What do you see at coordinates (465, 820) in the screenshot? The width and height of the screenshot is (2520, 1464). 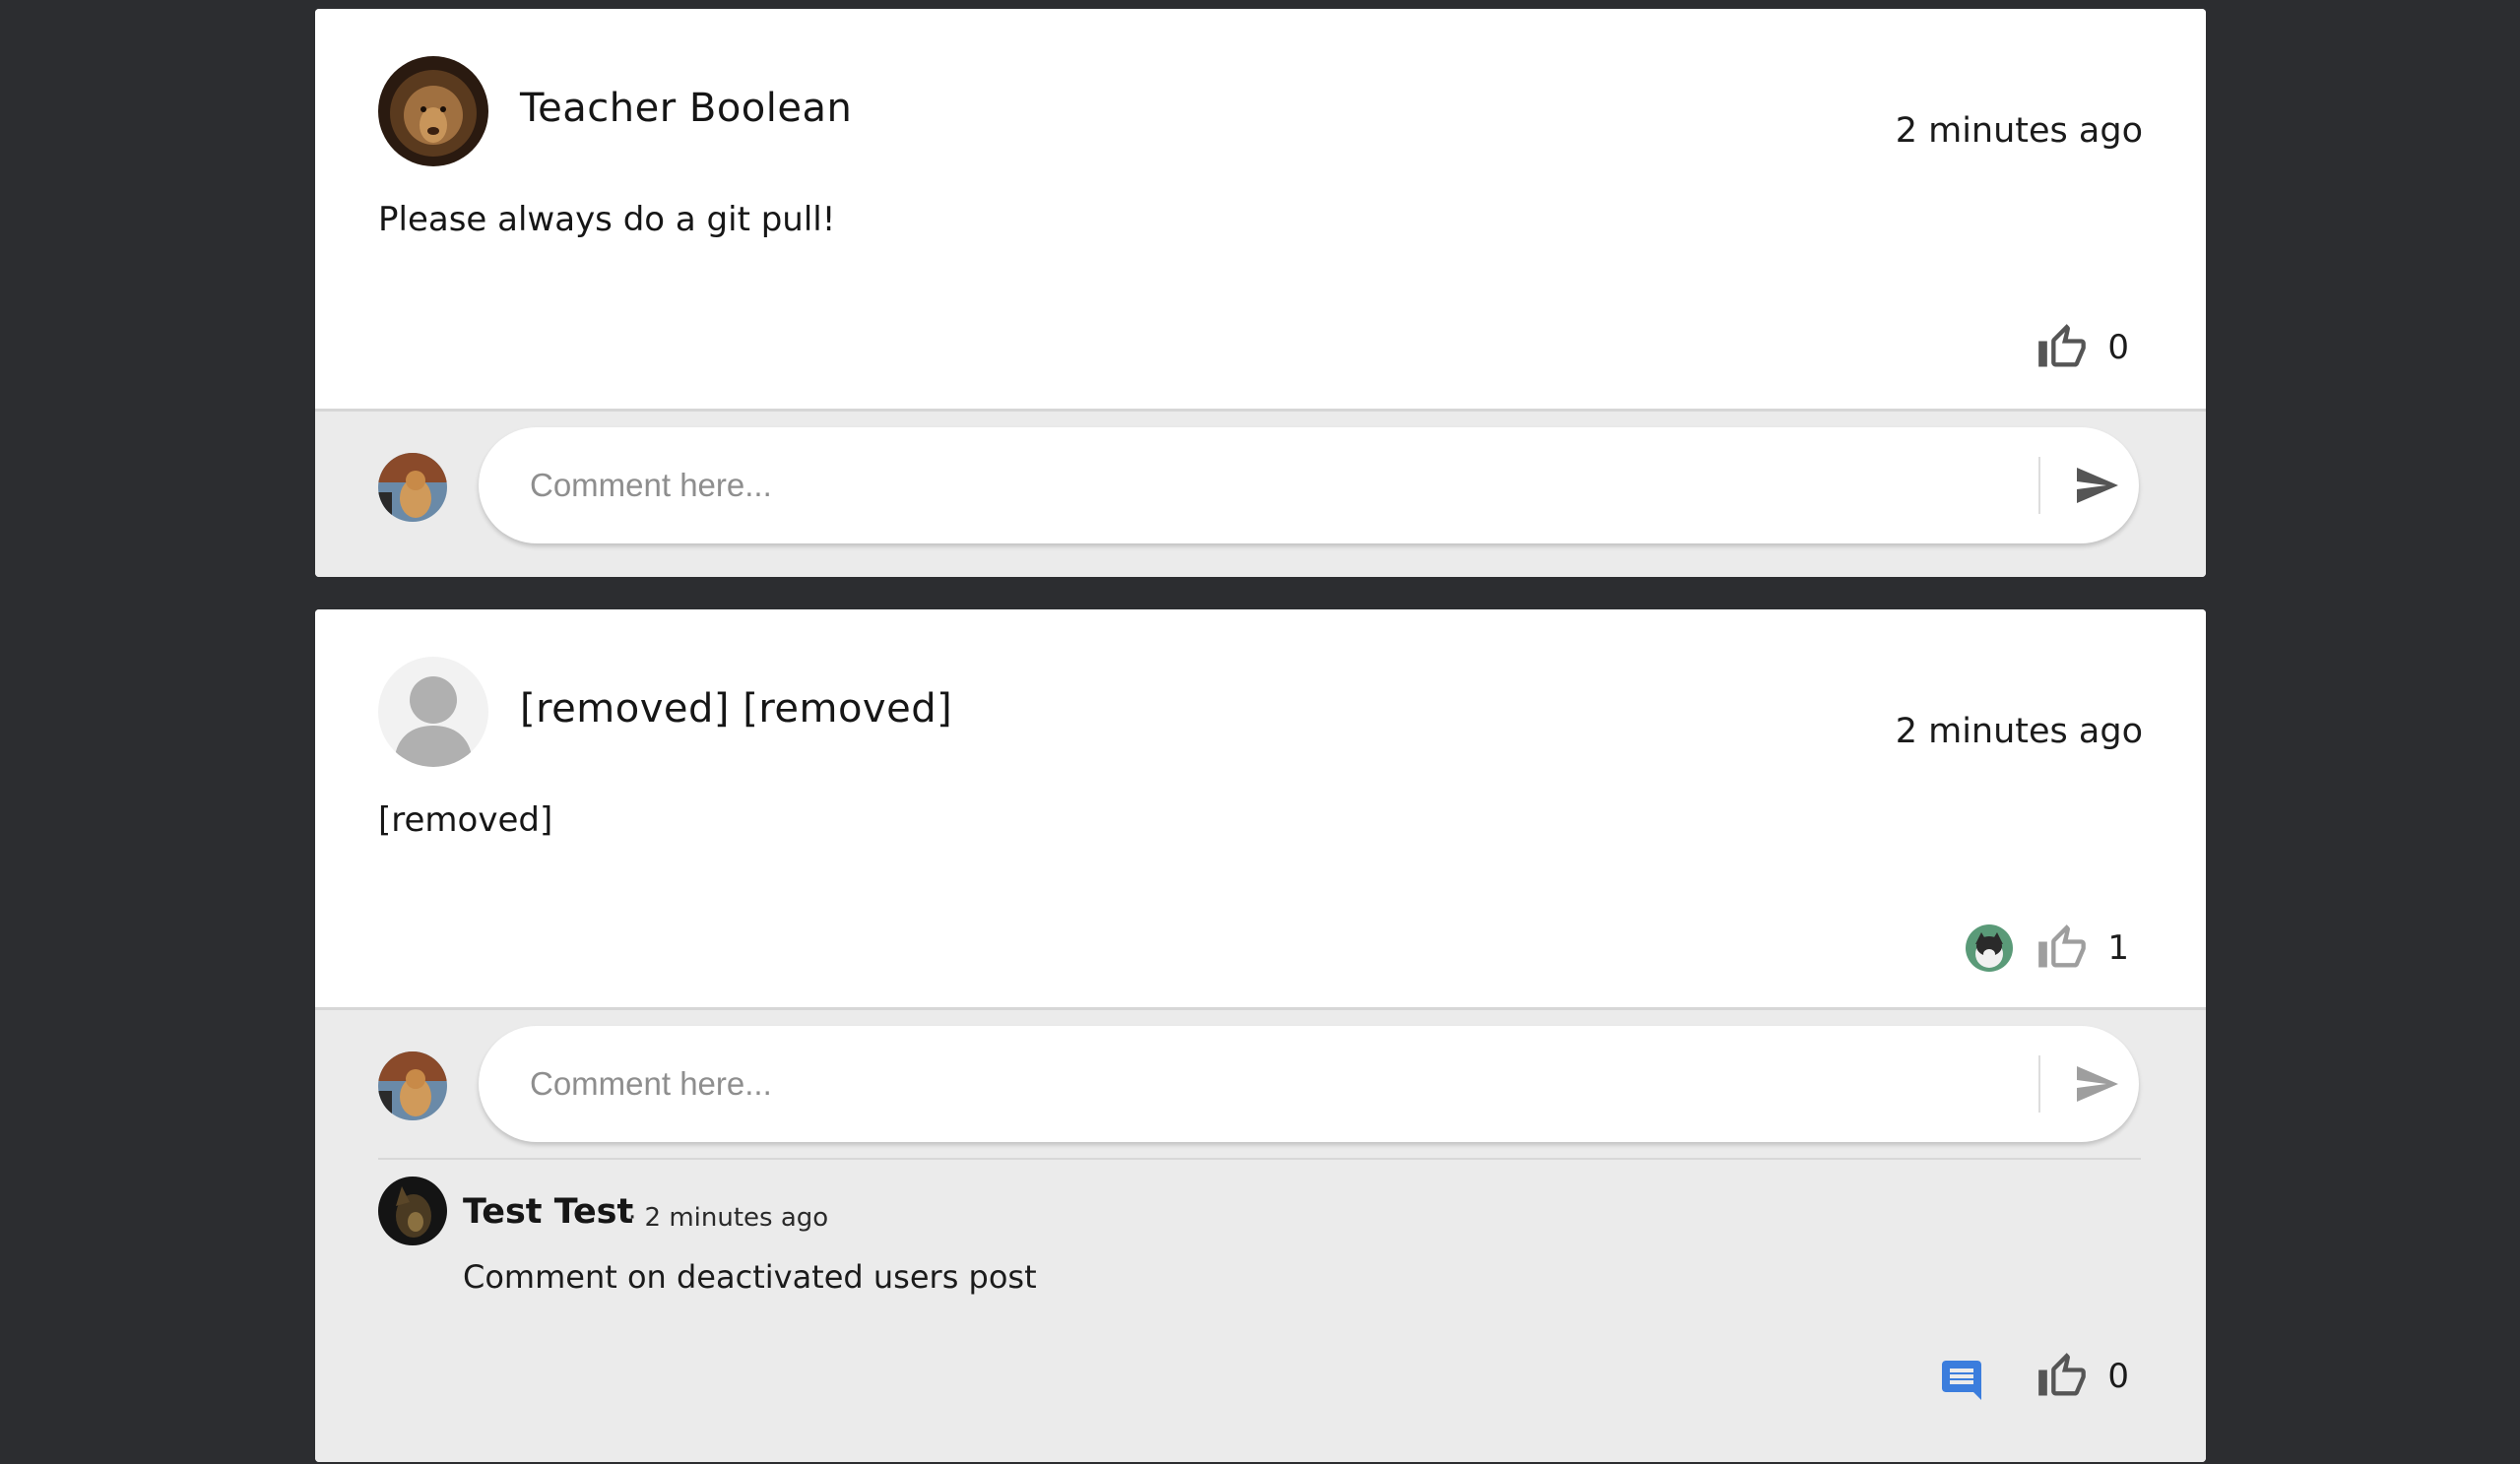 I see `post-body-text: [removed]` at bounding box center [465, 820].